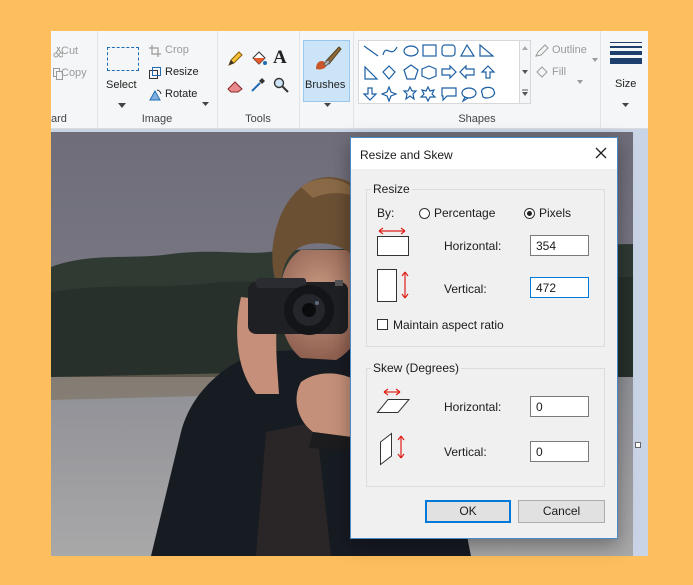 The image size is (693, 585). I want to click on resize-vertical-input: 472, so click(559, 287).